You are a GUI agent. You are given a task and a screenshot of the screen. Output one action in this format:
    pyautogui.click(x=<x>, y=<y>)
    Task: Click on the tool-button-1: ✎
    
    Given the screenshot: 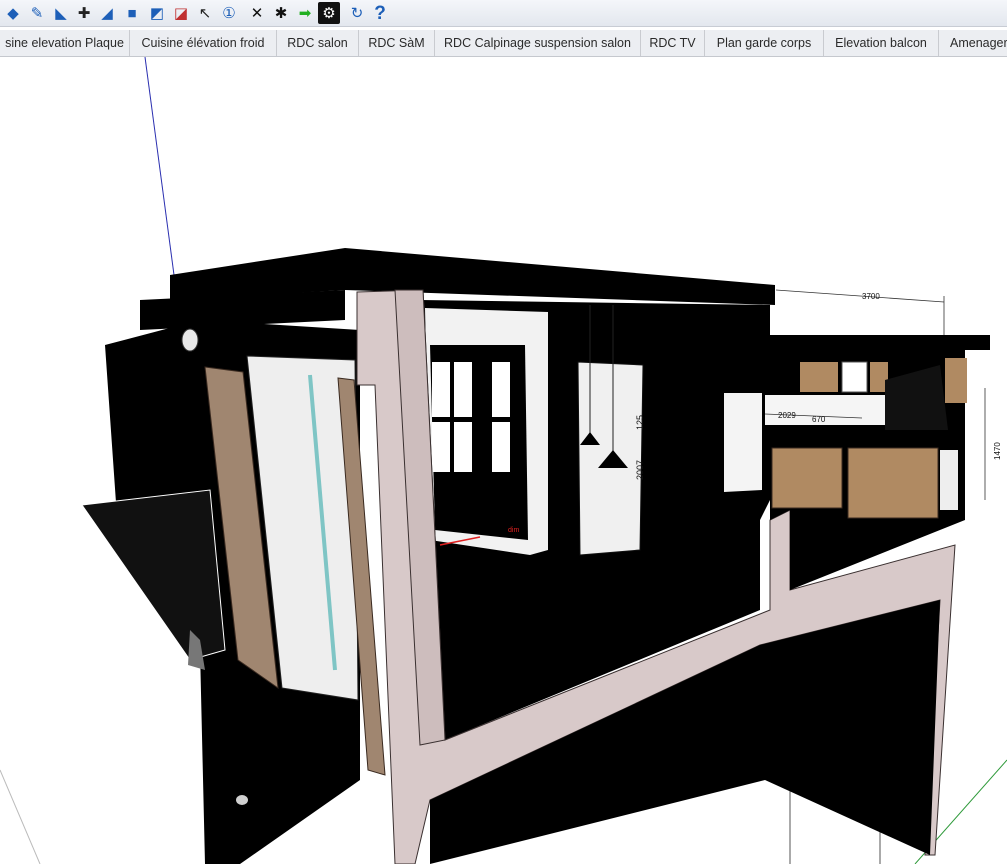 What is the action you would take?
    pyautogui.click(x=37, y=13)
    